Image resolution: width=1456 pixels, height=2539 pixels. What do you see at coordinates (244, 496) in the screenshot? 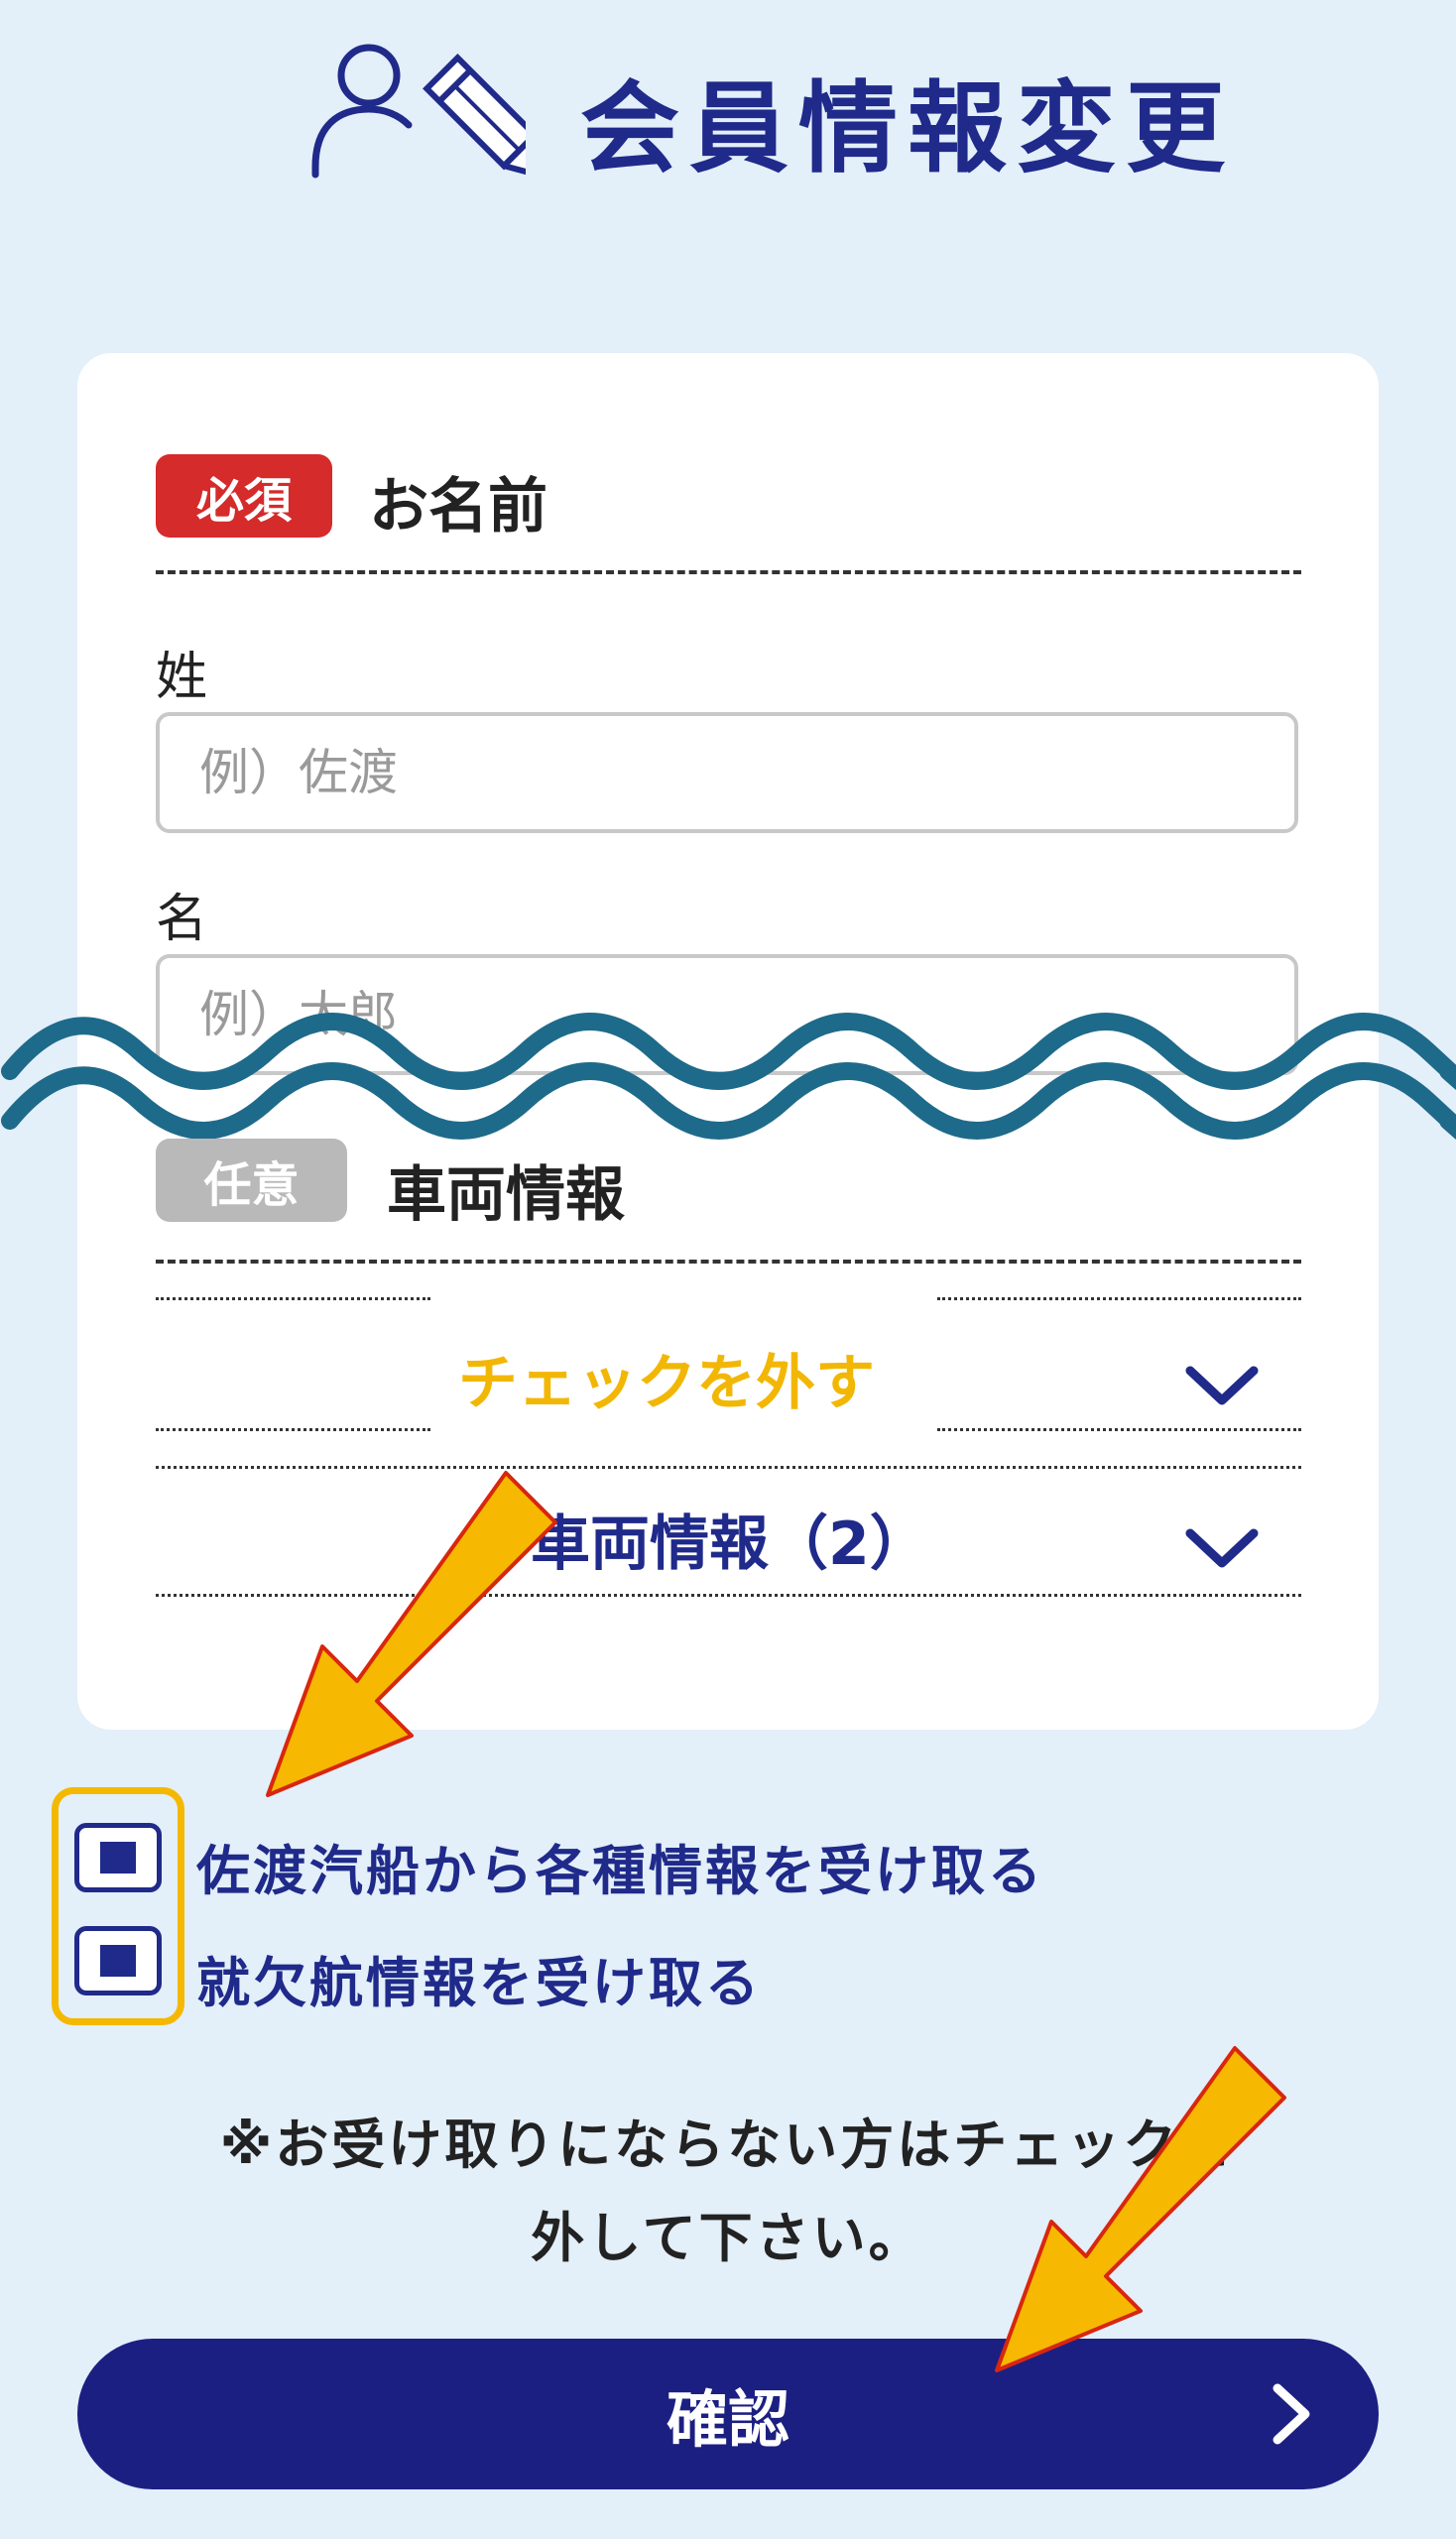
I see `required-badge: 必須` at bounding box center [244, 496].